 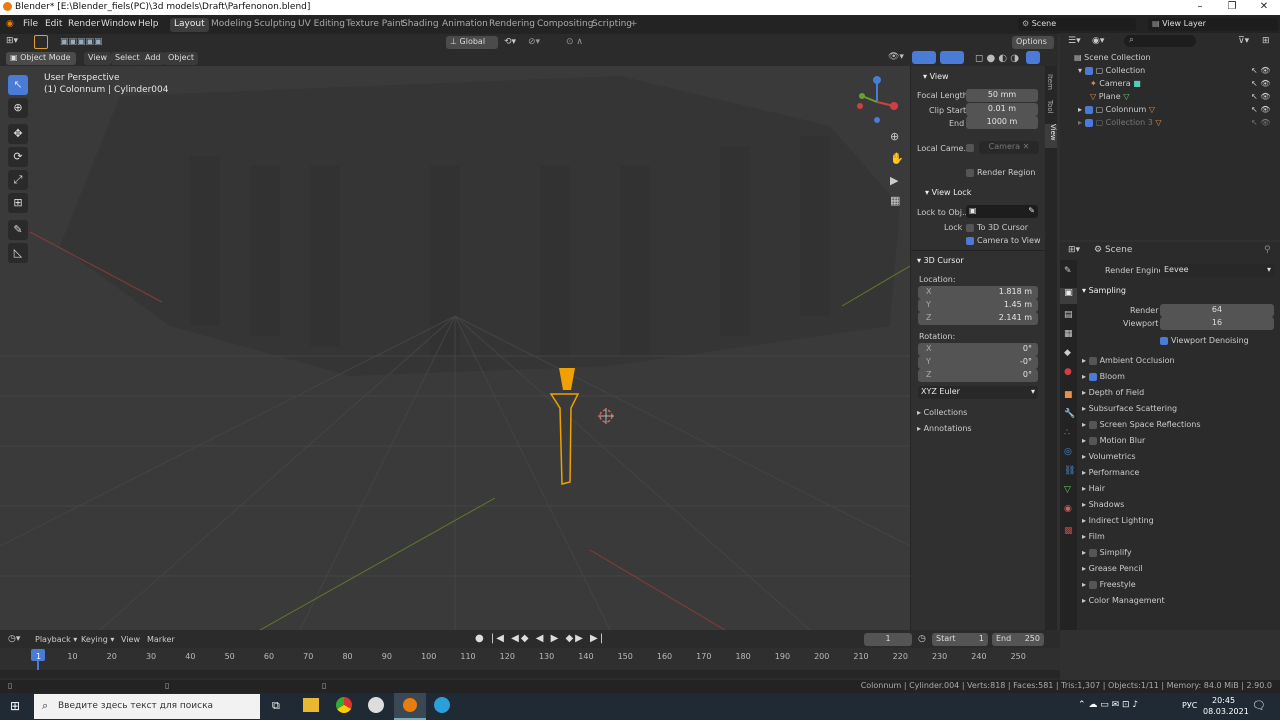 I want to click on tab-scripting: Scripting, so click(x=612, y=25).